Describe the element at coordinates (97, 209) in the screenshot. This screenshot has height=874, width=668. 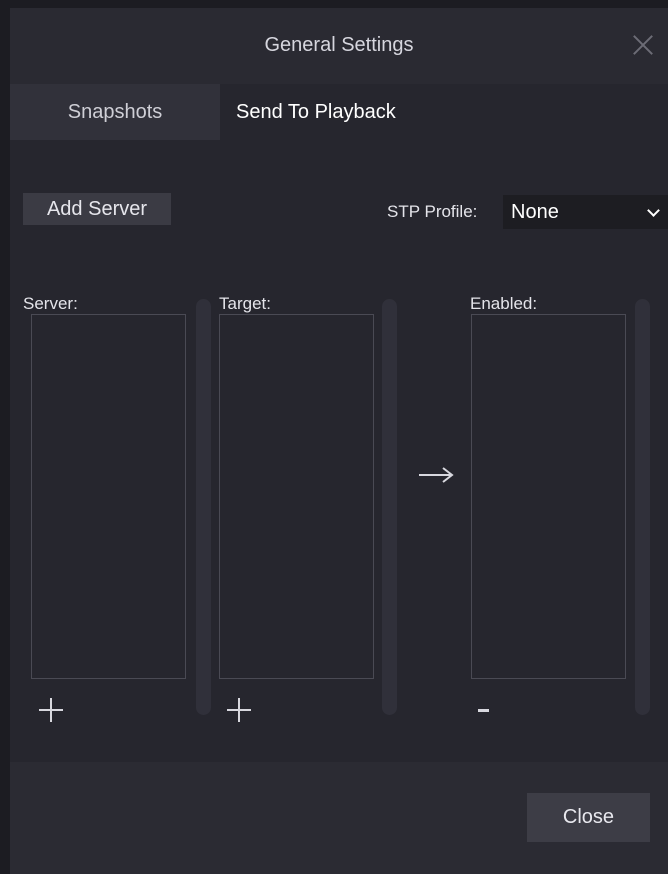
I see `add-server-button: Add Server` at that location.